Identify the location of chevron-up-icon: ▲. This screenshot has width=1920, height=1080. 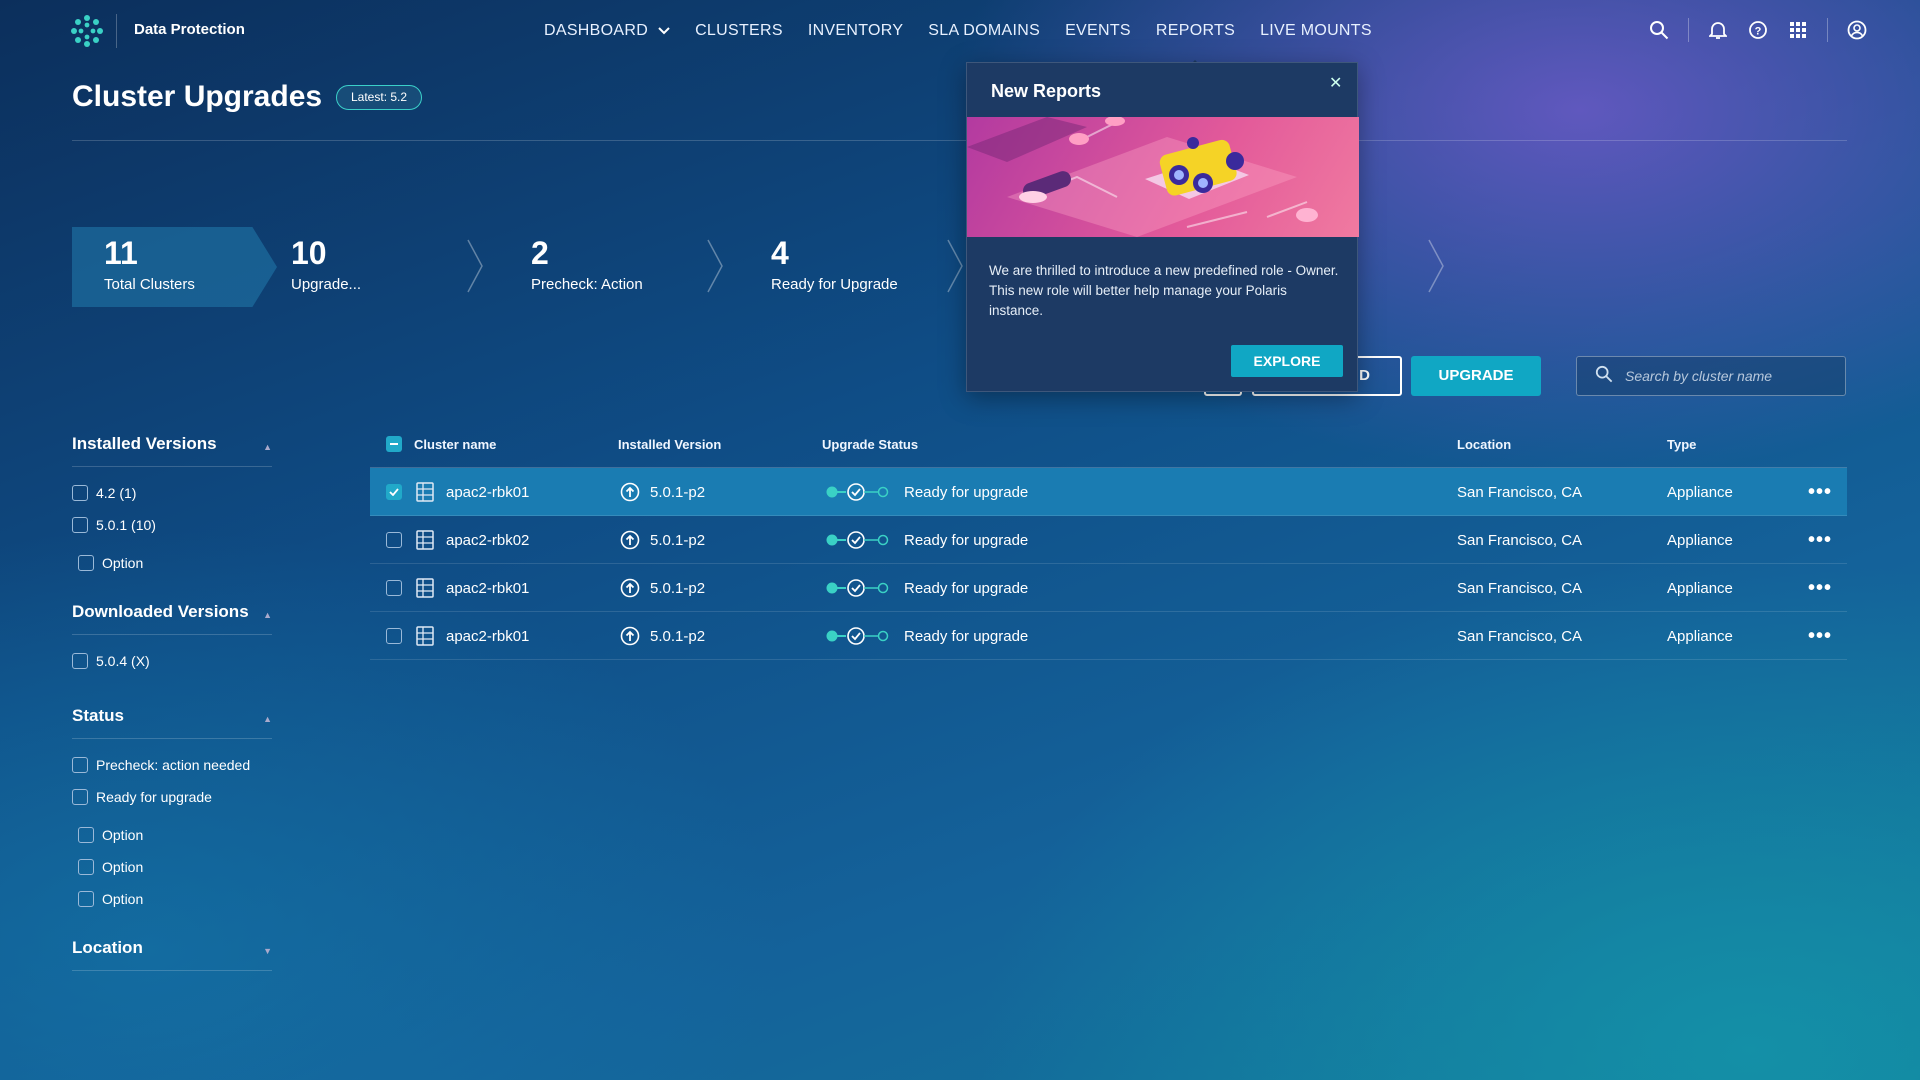
(267, 719).